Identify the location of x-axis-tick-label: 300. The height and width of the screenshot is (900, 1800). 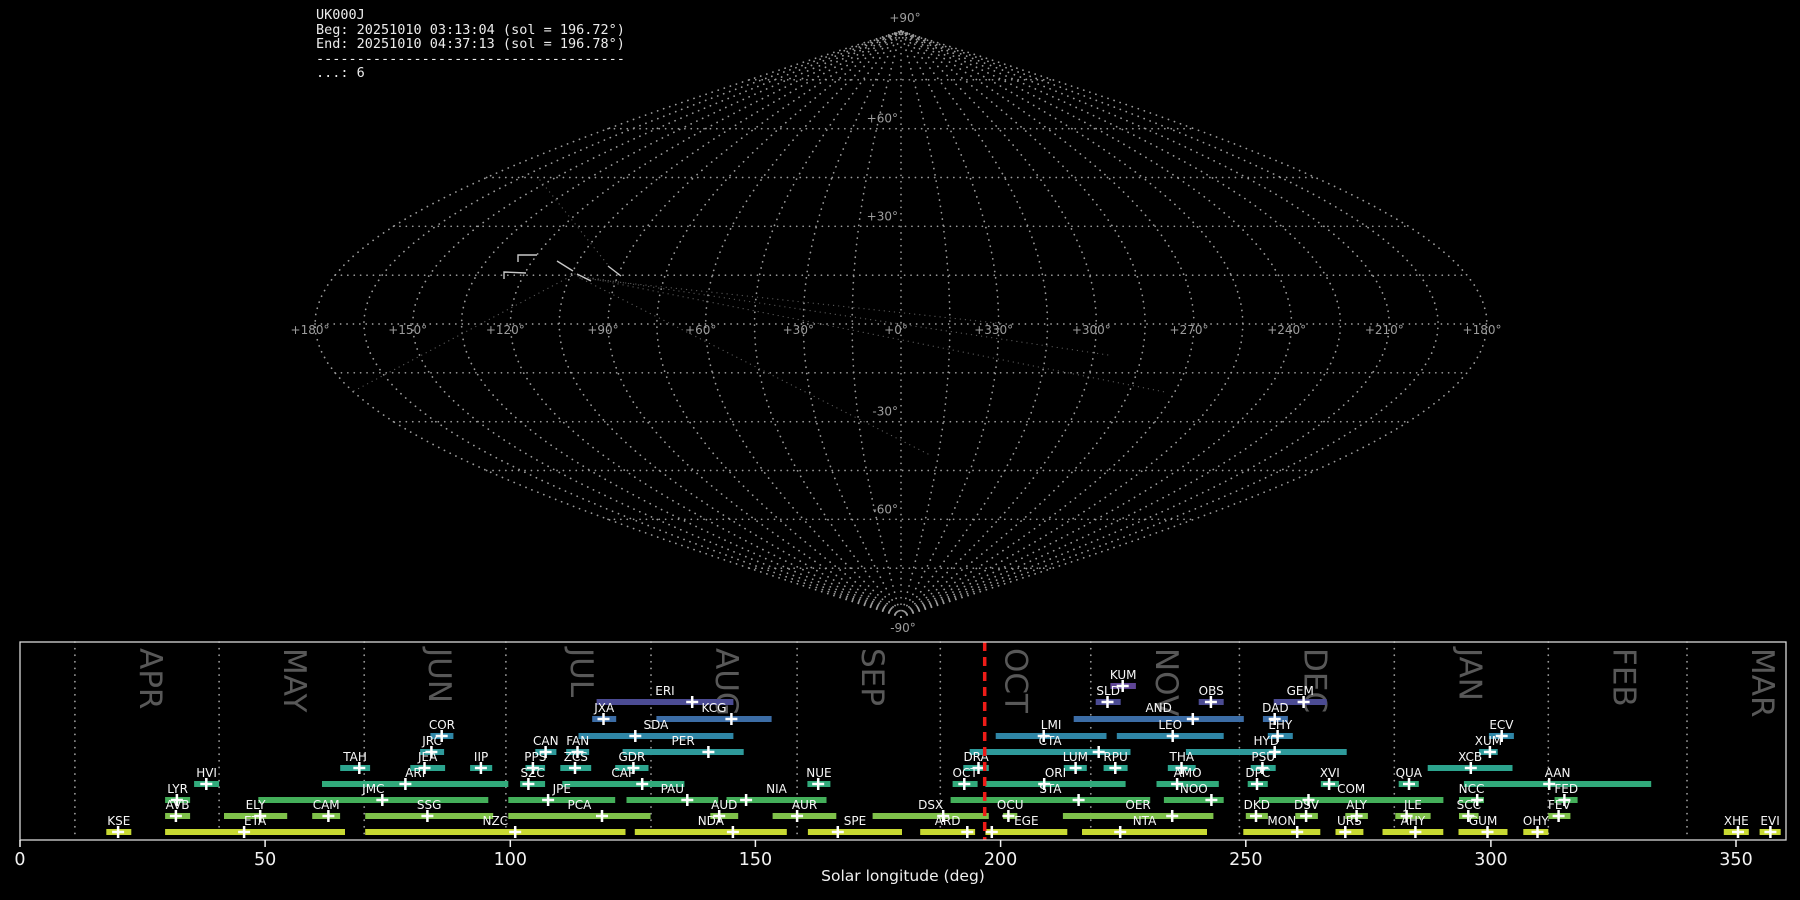
(1490, 860).